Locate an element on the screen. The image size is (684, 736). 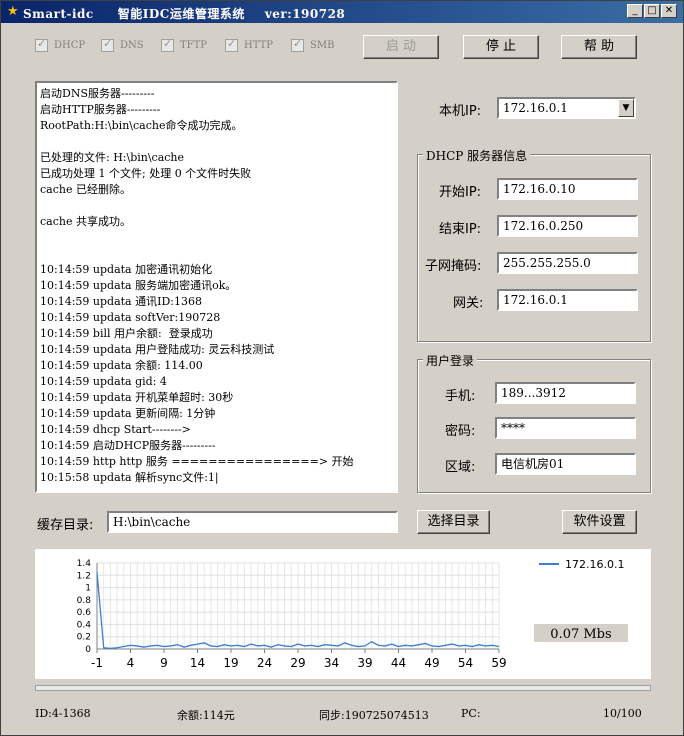
maximize-button: □ is located at coordinates (652, 11).